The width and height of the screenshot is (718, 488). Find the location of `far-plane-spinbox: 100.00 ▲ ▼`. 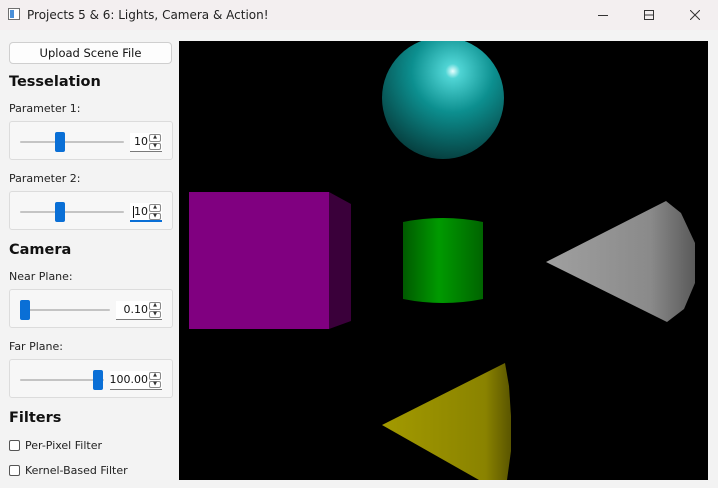

far-plane-spinbox: 100.00 ▲ ▼ is located at coordinates (136, 380).